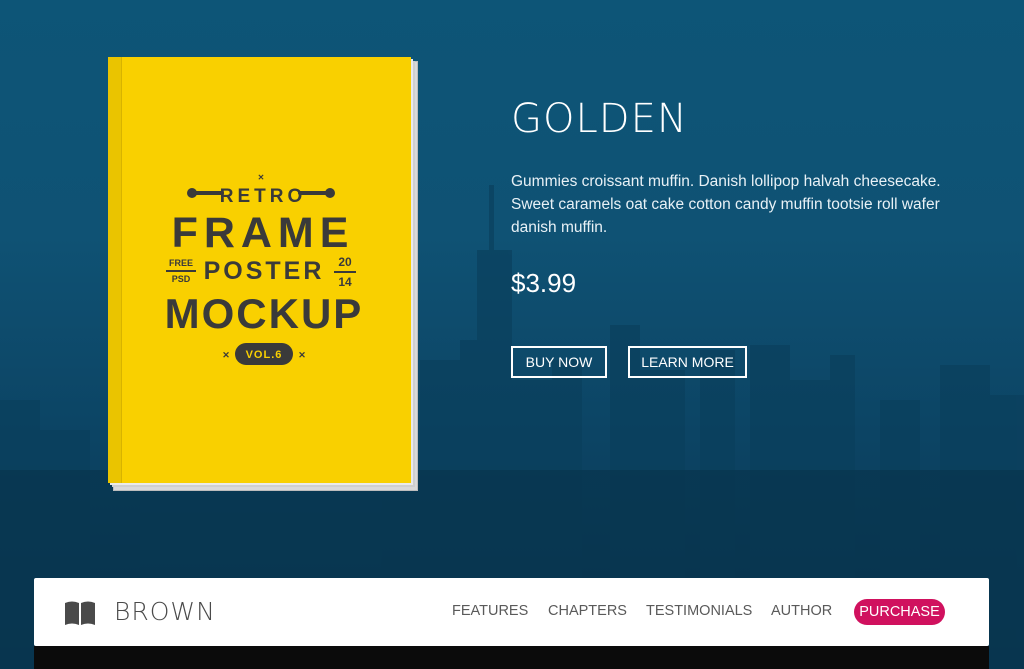 This screenshot has width=1024, height=669. What do you see at coordinates (587, 611) in the screenshot?
I see `nav-link-chapters: CHAPTERS` at bounding box center [587, 611].